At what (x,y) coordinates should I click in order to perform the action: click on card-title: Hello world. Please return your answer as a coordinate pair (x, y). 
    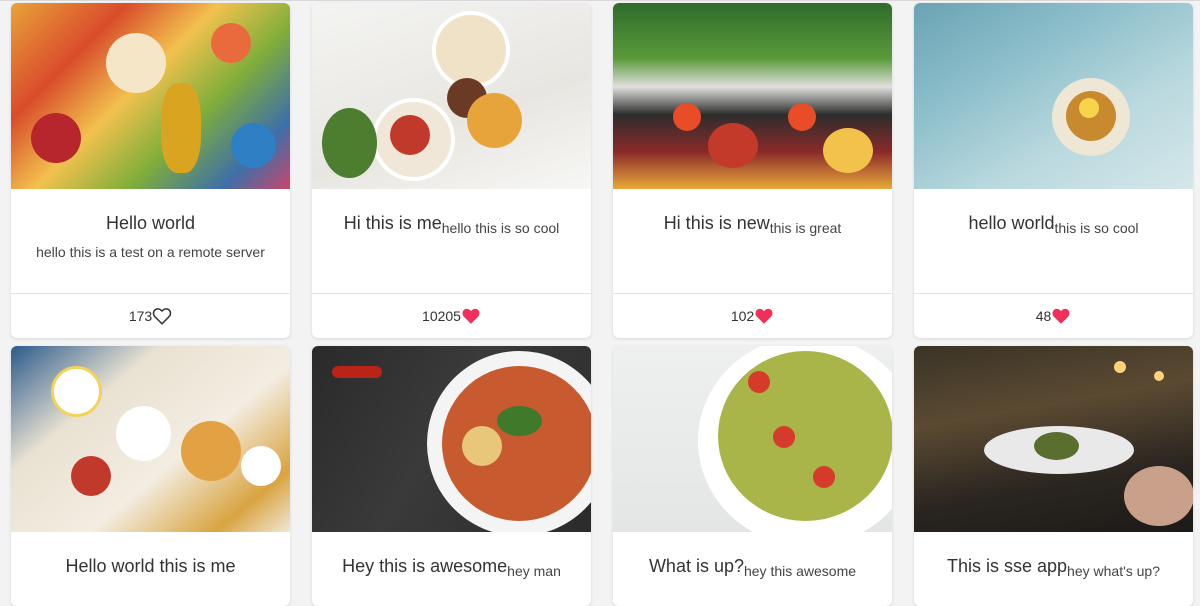
    Looking at the image, I should click on (150, 223).